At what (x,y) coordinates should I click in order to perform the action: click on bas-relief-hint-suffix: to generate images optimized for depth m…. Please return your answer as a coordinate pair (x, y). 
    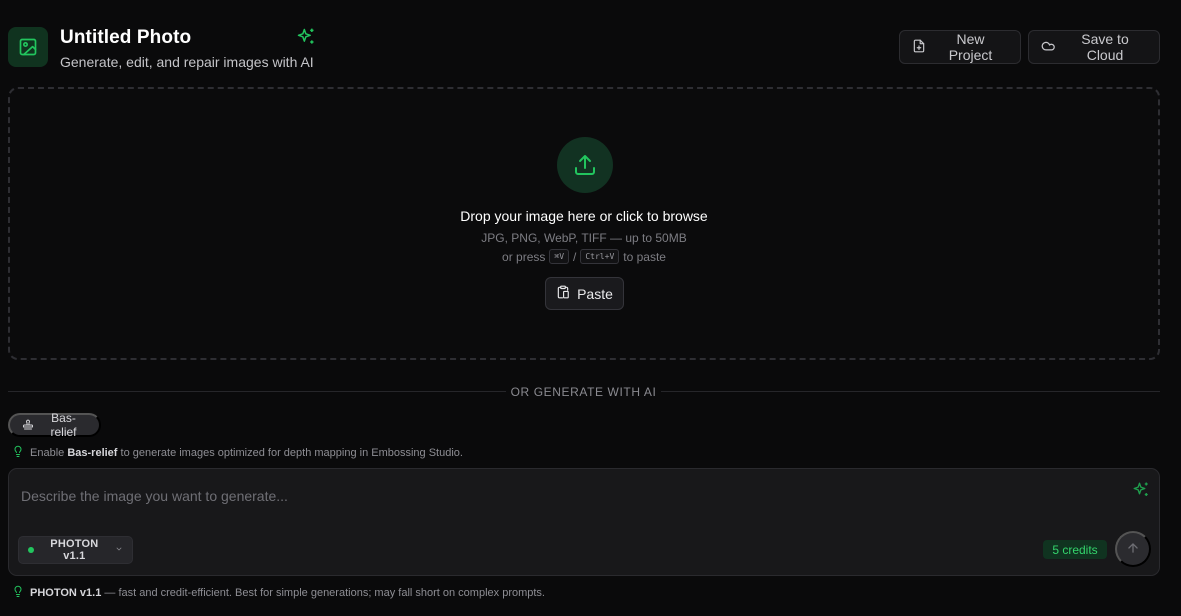
    Looking at the image, I should click on (291, 453).